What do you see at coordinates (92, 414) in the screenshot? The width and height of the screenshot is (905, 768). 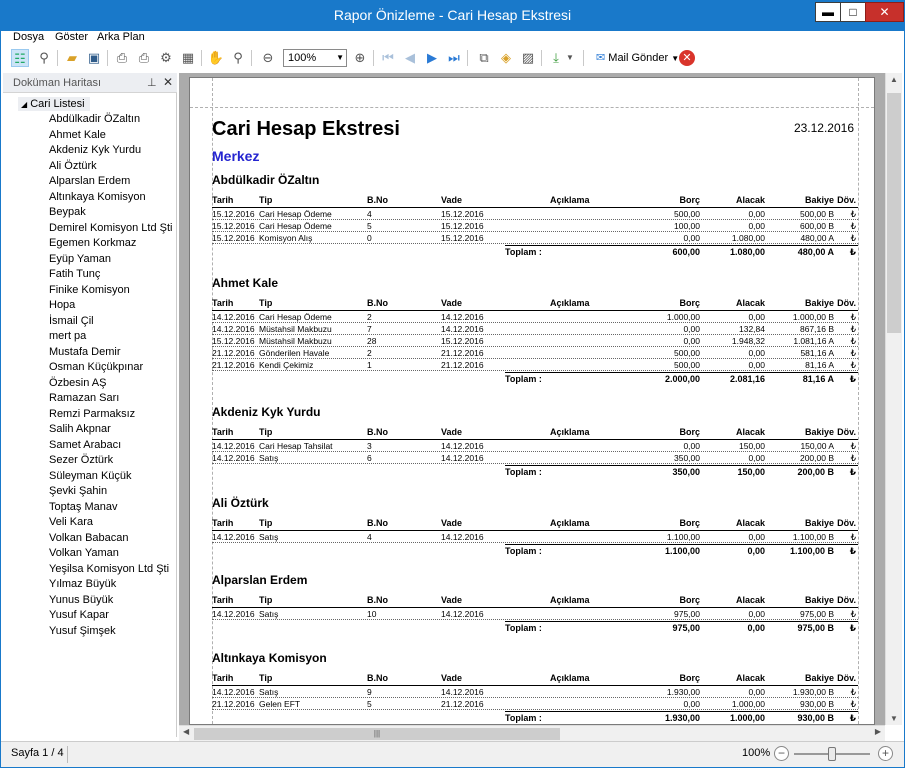 I see `tree-item-customer: Remzi Parmaksız` at bounding box center [92, 414].